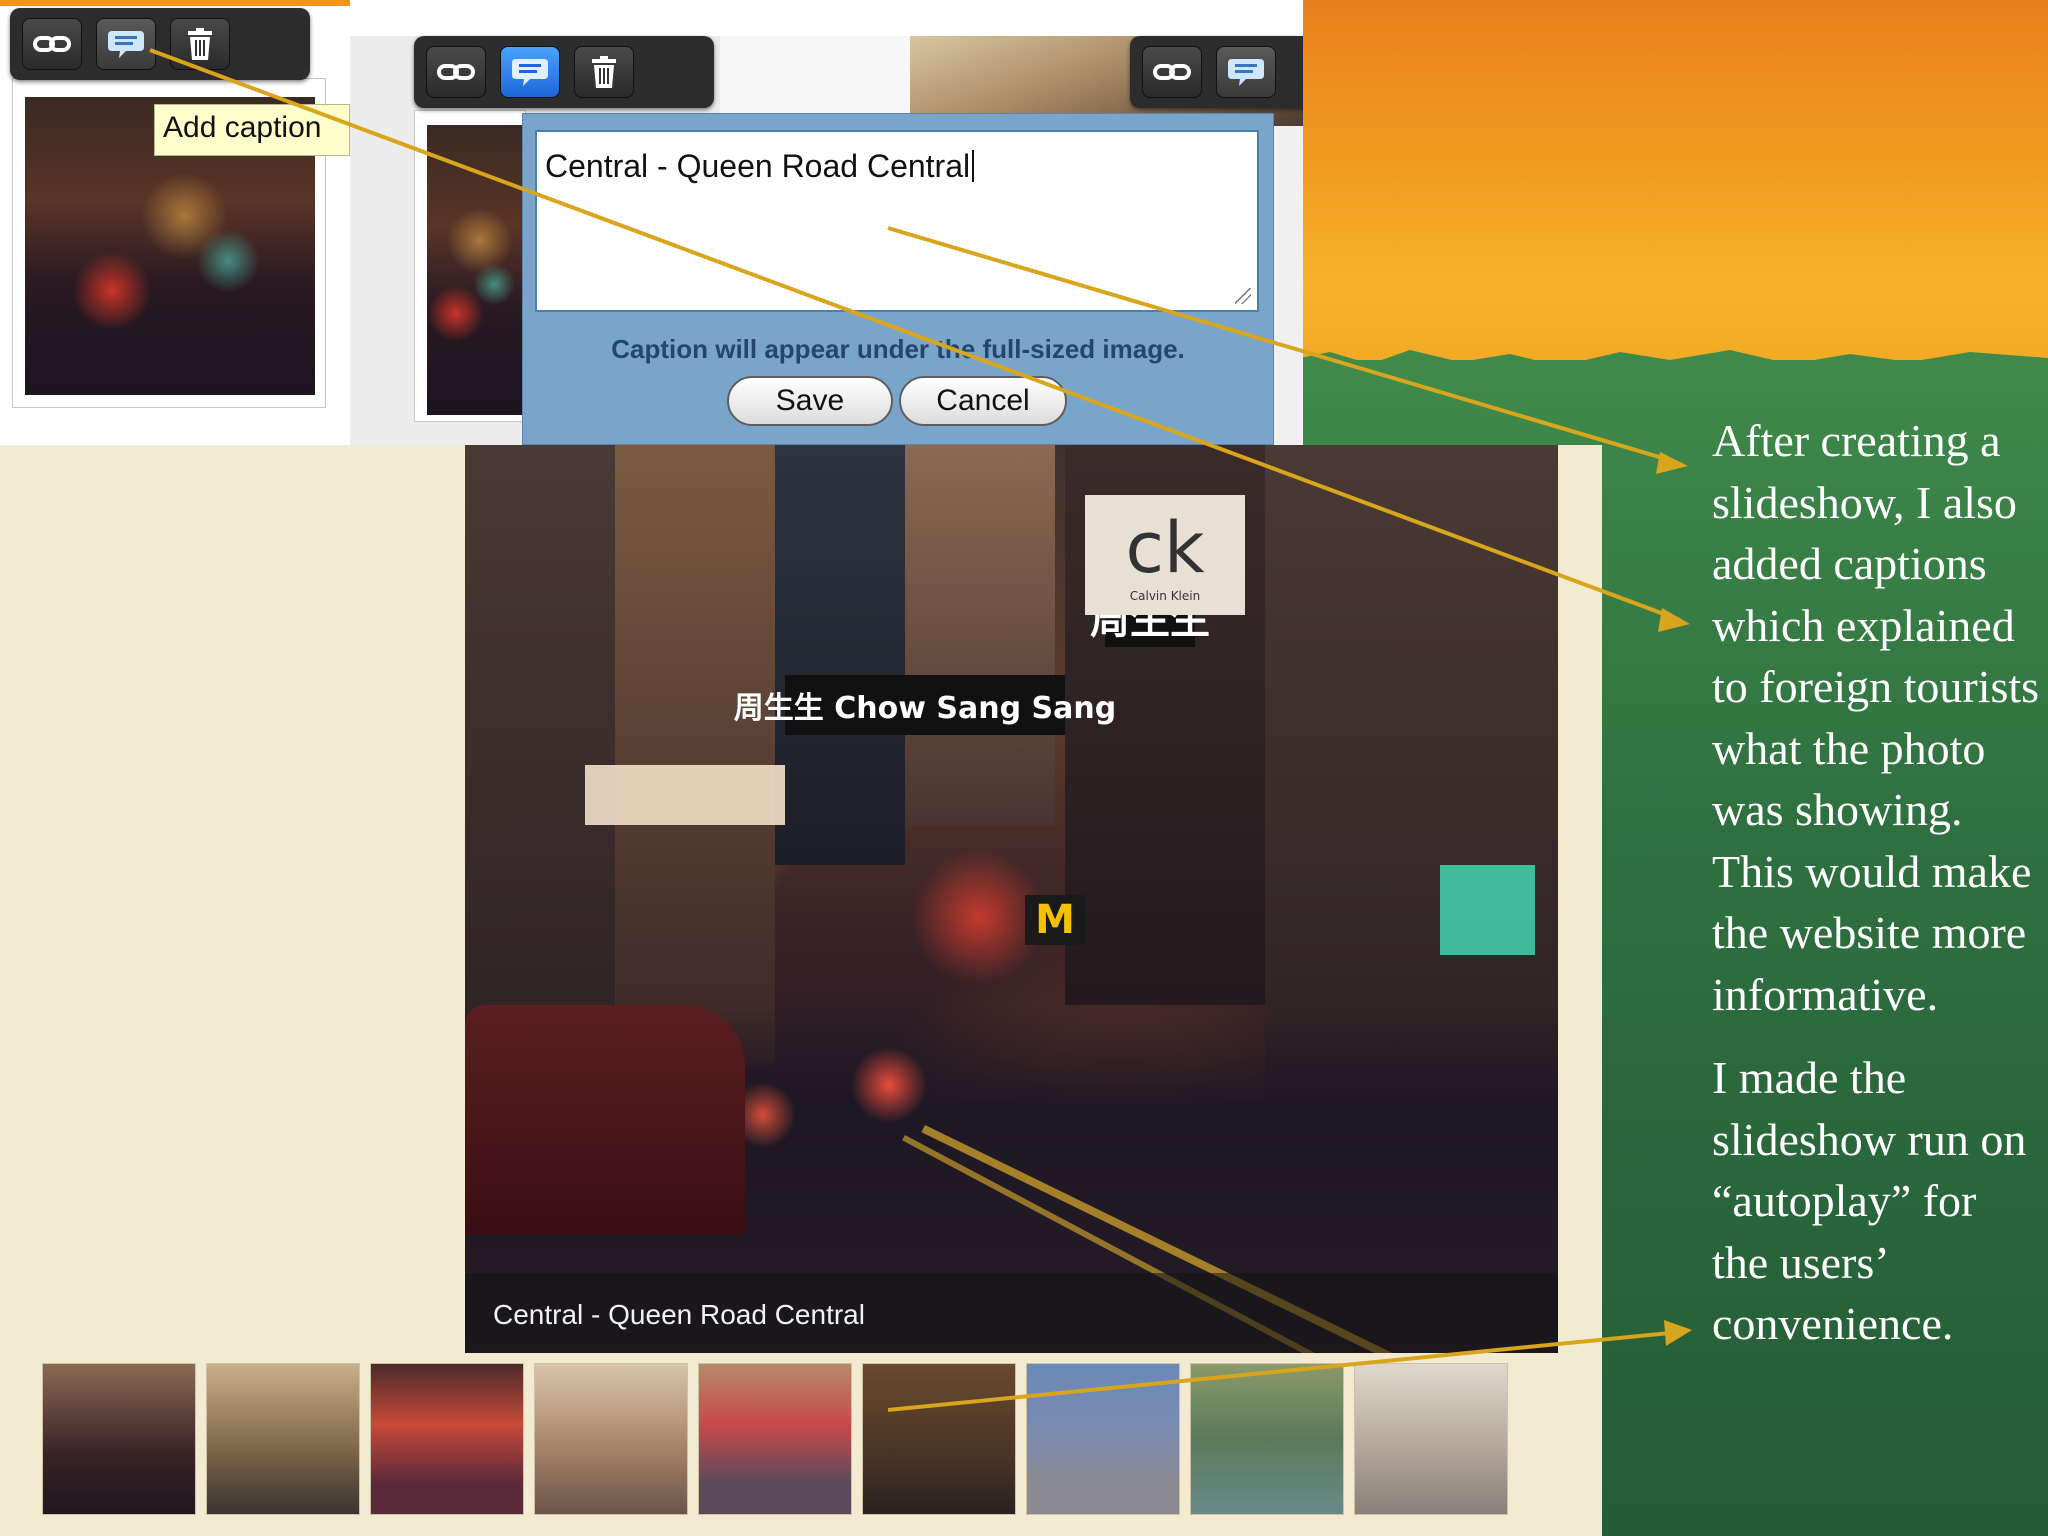 This screenshot has height=1536, width=2048. Describe the element at coordinates (252, 130) in the screenshot. I see `add-caption-tooltip: Add caption` at that location.